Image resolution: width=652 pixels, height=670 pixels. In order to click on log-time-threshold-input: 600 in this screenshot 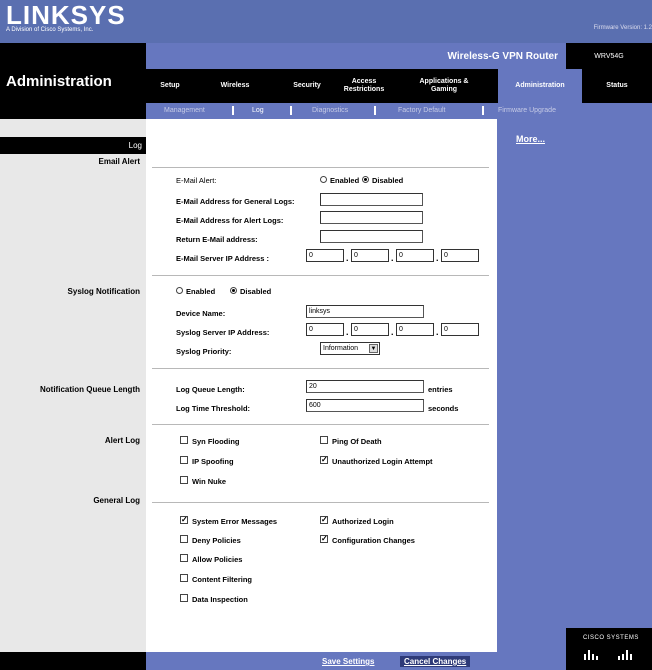, I will do `click(365, 405)`.